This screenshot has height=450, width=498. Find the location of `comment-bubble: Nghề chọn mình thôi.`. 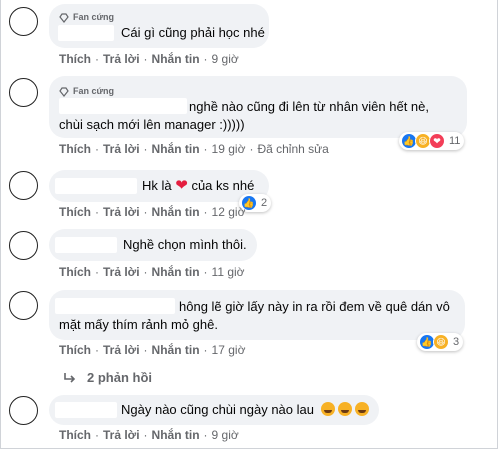

comment-bubble: Nghề chọn mình thôi. is located at coordinates (153, 245).